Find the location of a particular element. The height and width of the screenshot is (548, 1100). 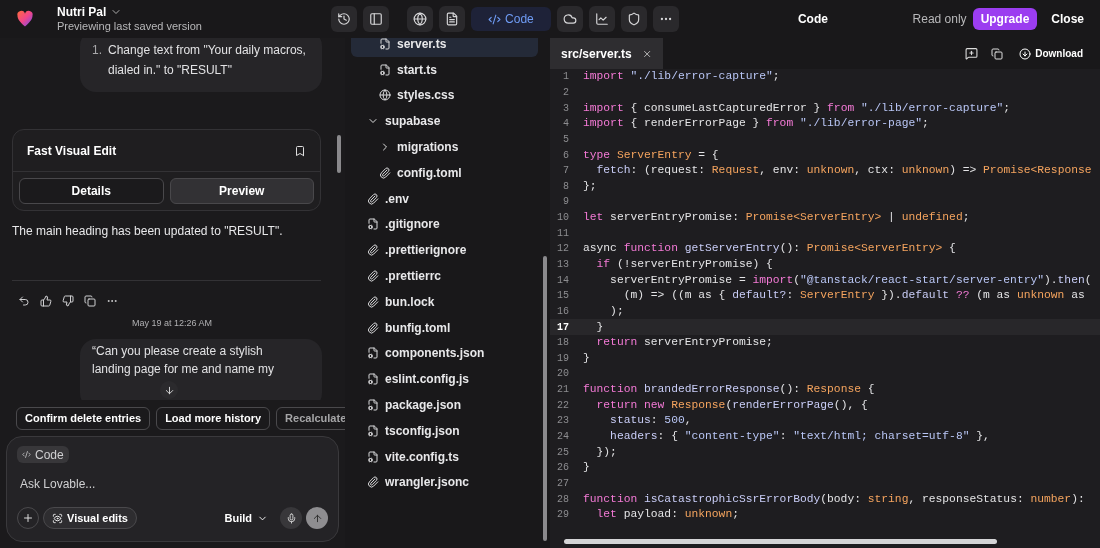

file-tree-item: wrangler.jsonc is located at coordinates (444, 482).